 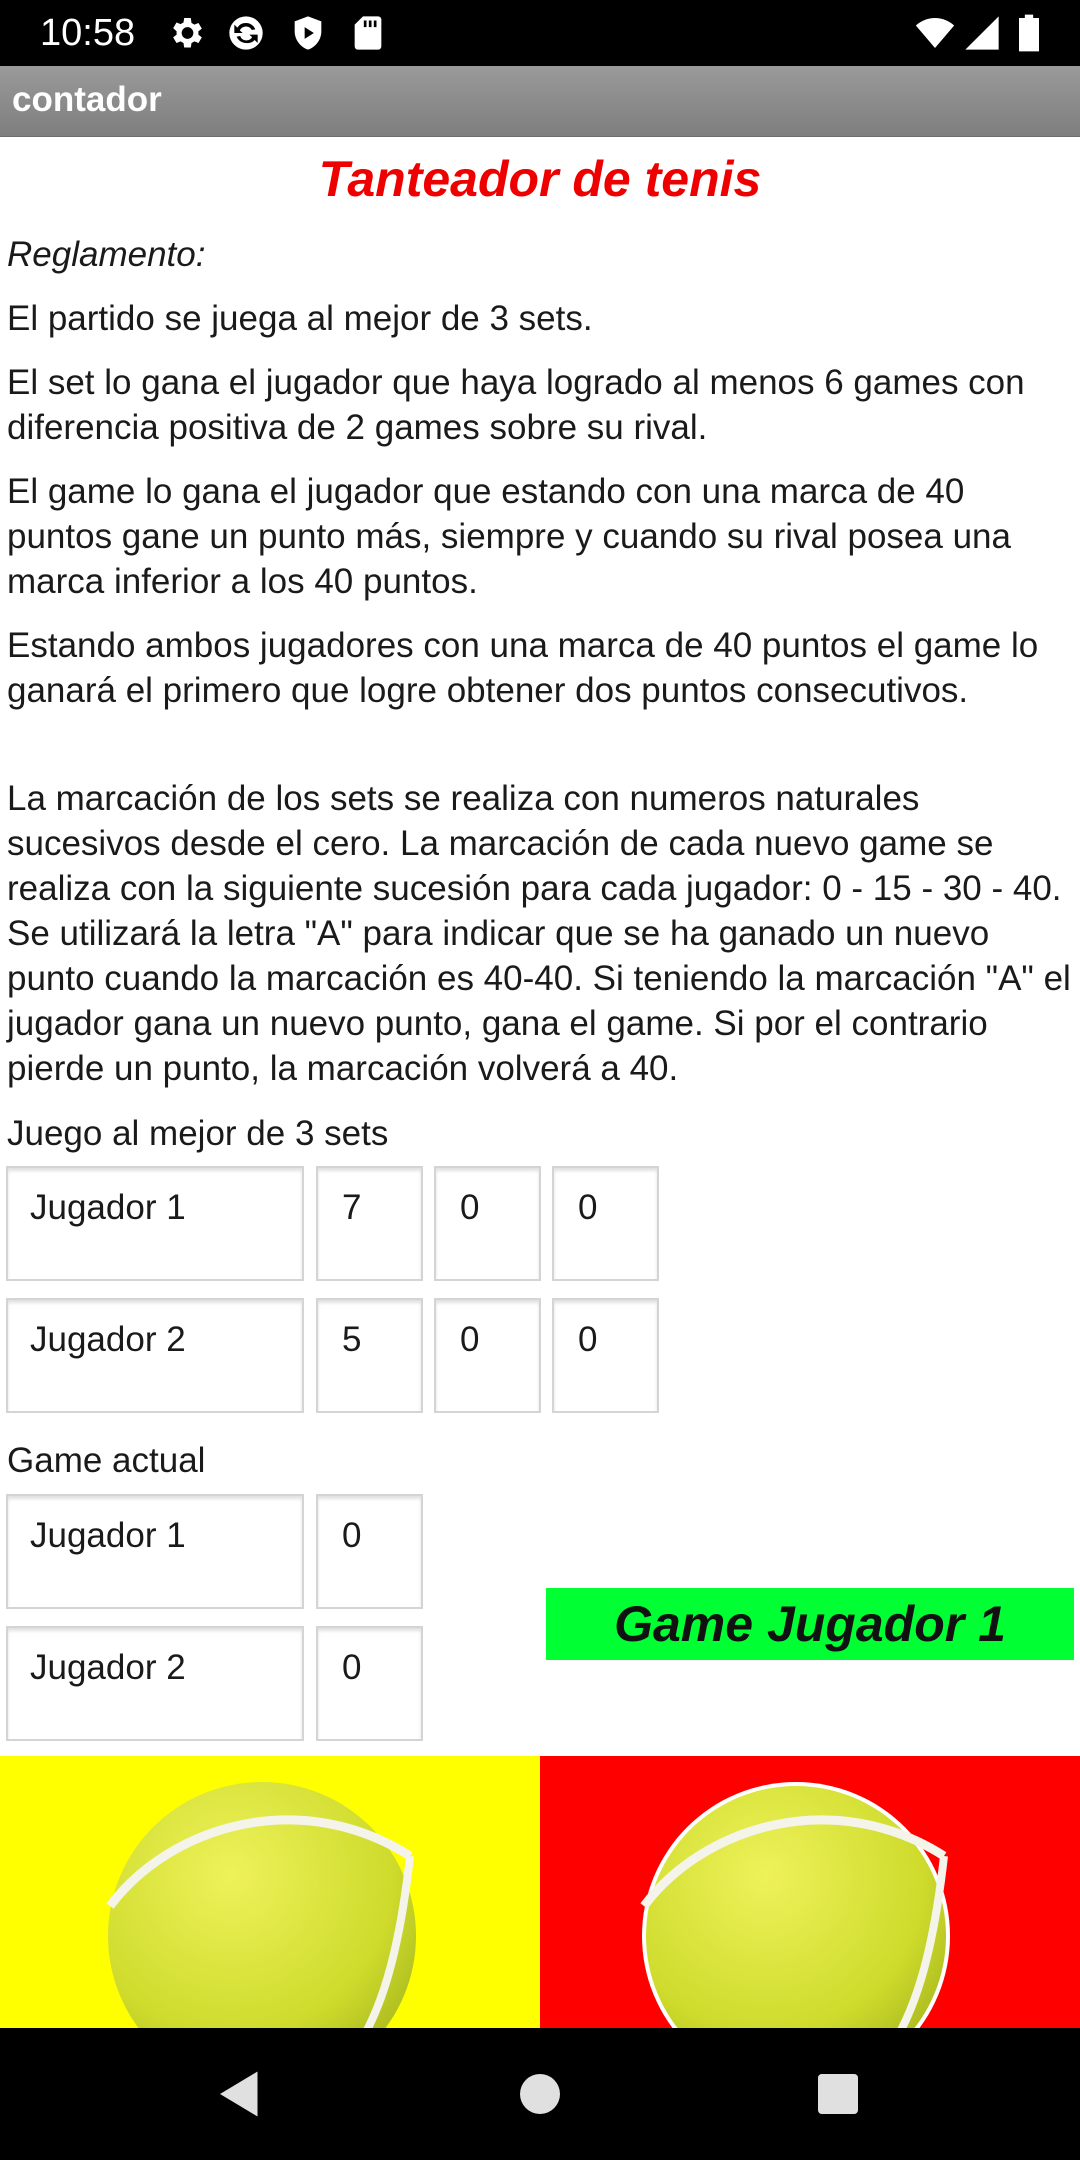 I want to click on app-title: contador, so click(x=87, y=99).